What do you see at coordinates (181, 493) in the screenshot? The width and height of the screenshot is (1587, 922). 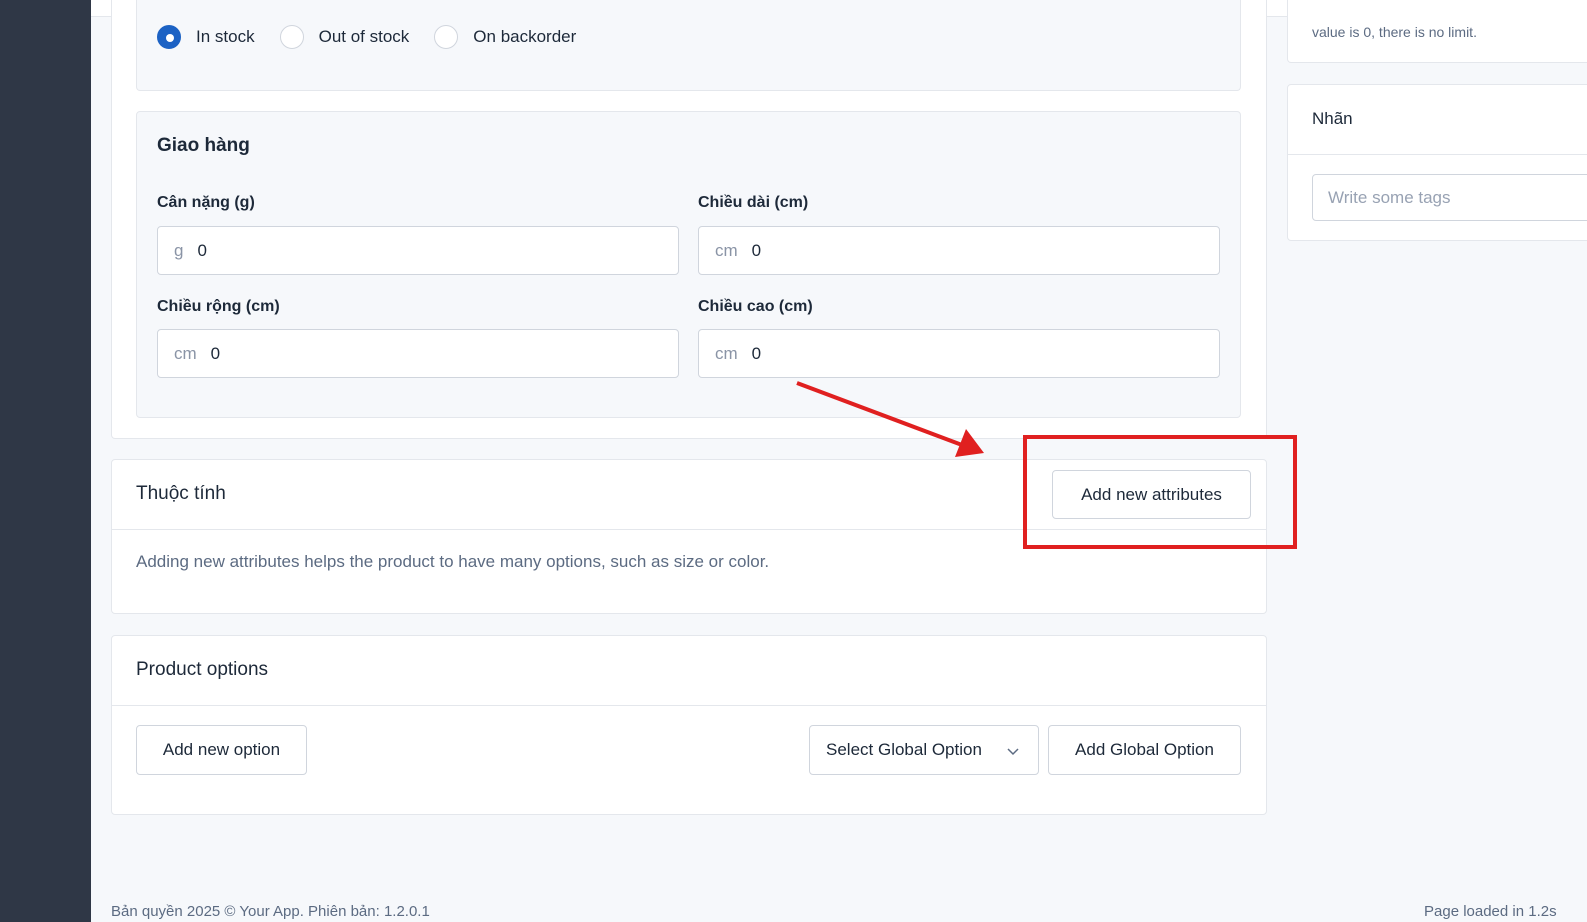 I see `attributes-title: Thuộc tính` at bounding box center [181, 493].